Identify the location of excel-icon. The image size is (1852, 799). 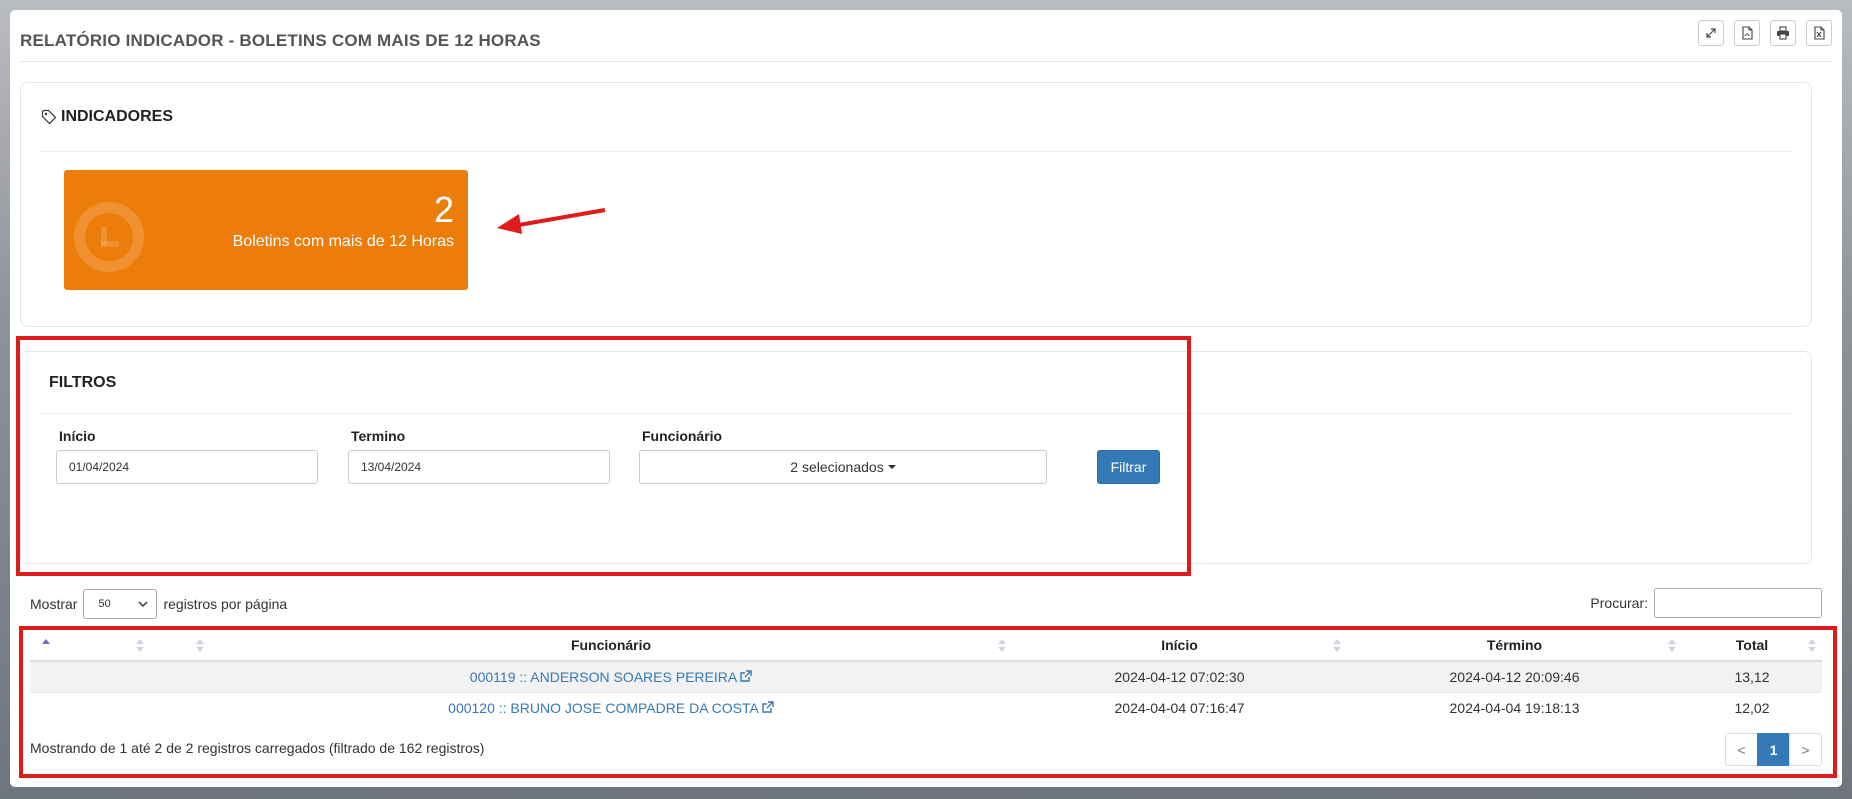
(1819, 33).